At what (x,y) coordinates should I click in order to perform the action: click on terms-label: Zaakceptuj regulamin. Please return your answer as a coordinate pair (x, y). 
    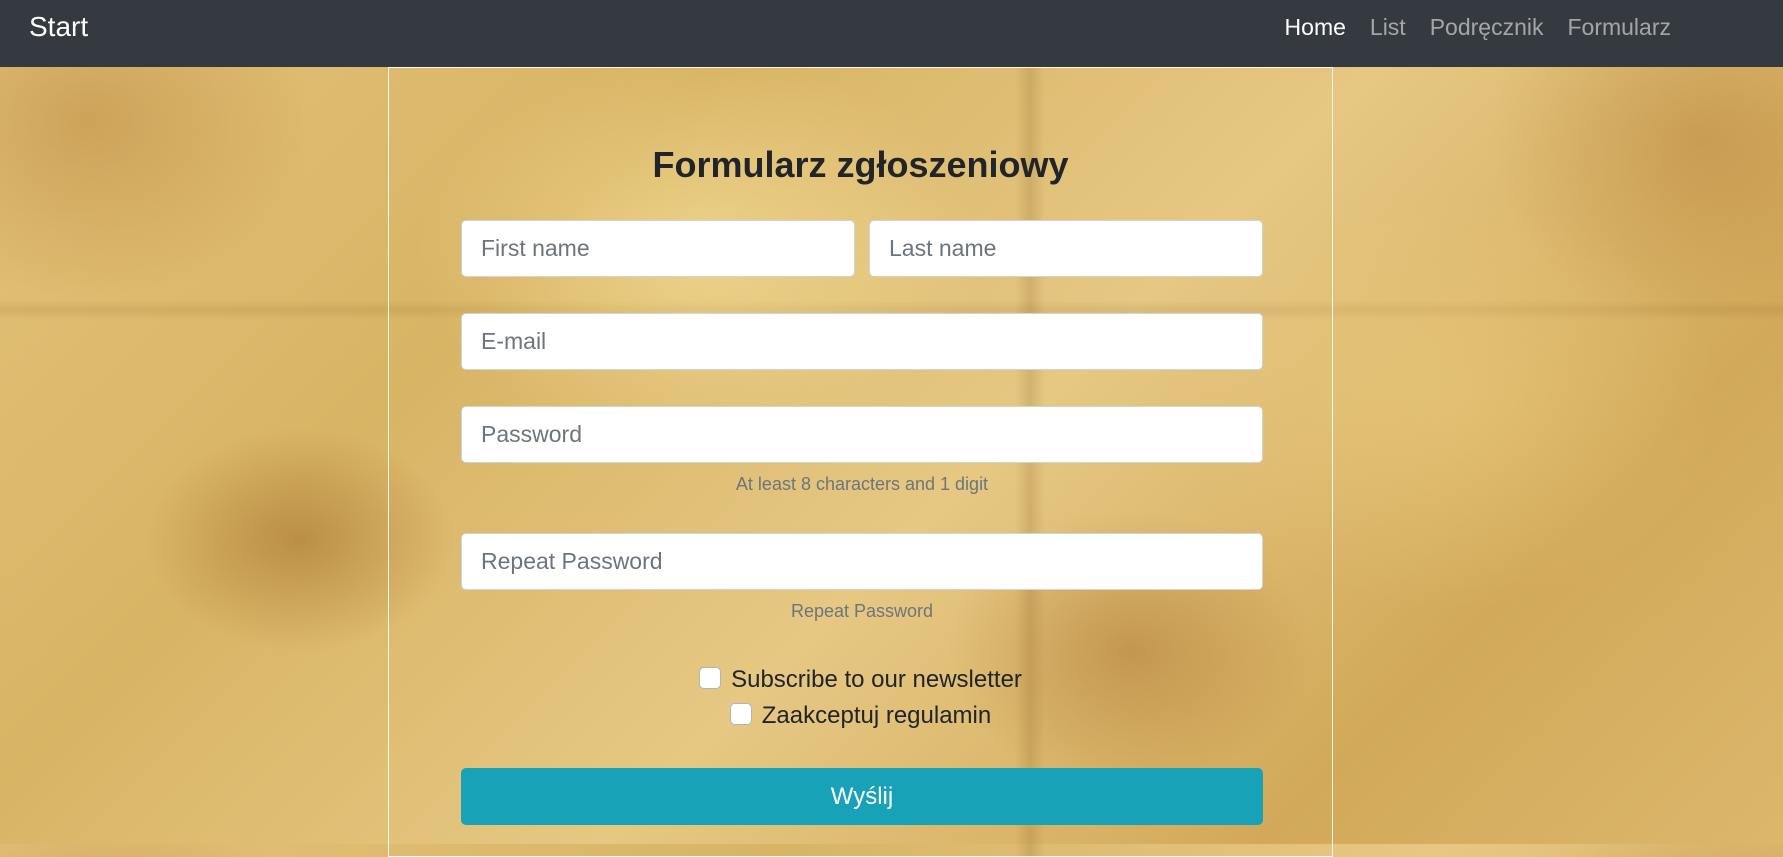
    Looking at the image, I should click on (876, 715).